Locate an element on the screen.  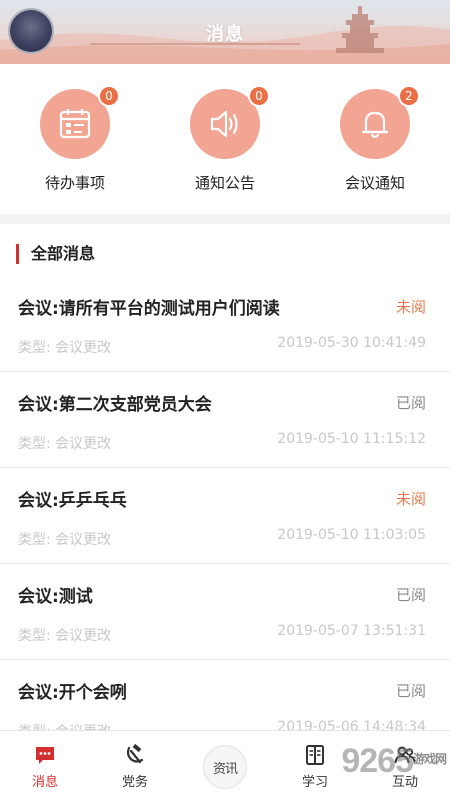
section-title: 全部消息 is located at coordinates (55, 254).